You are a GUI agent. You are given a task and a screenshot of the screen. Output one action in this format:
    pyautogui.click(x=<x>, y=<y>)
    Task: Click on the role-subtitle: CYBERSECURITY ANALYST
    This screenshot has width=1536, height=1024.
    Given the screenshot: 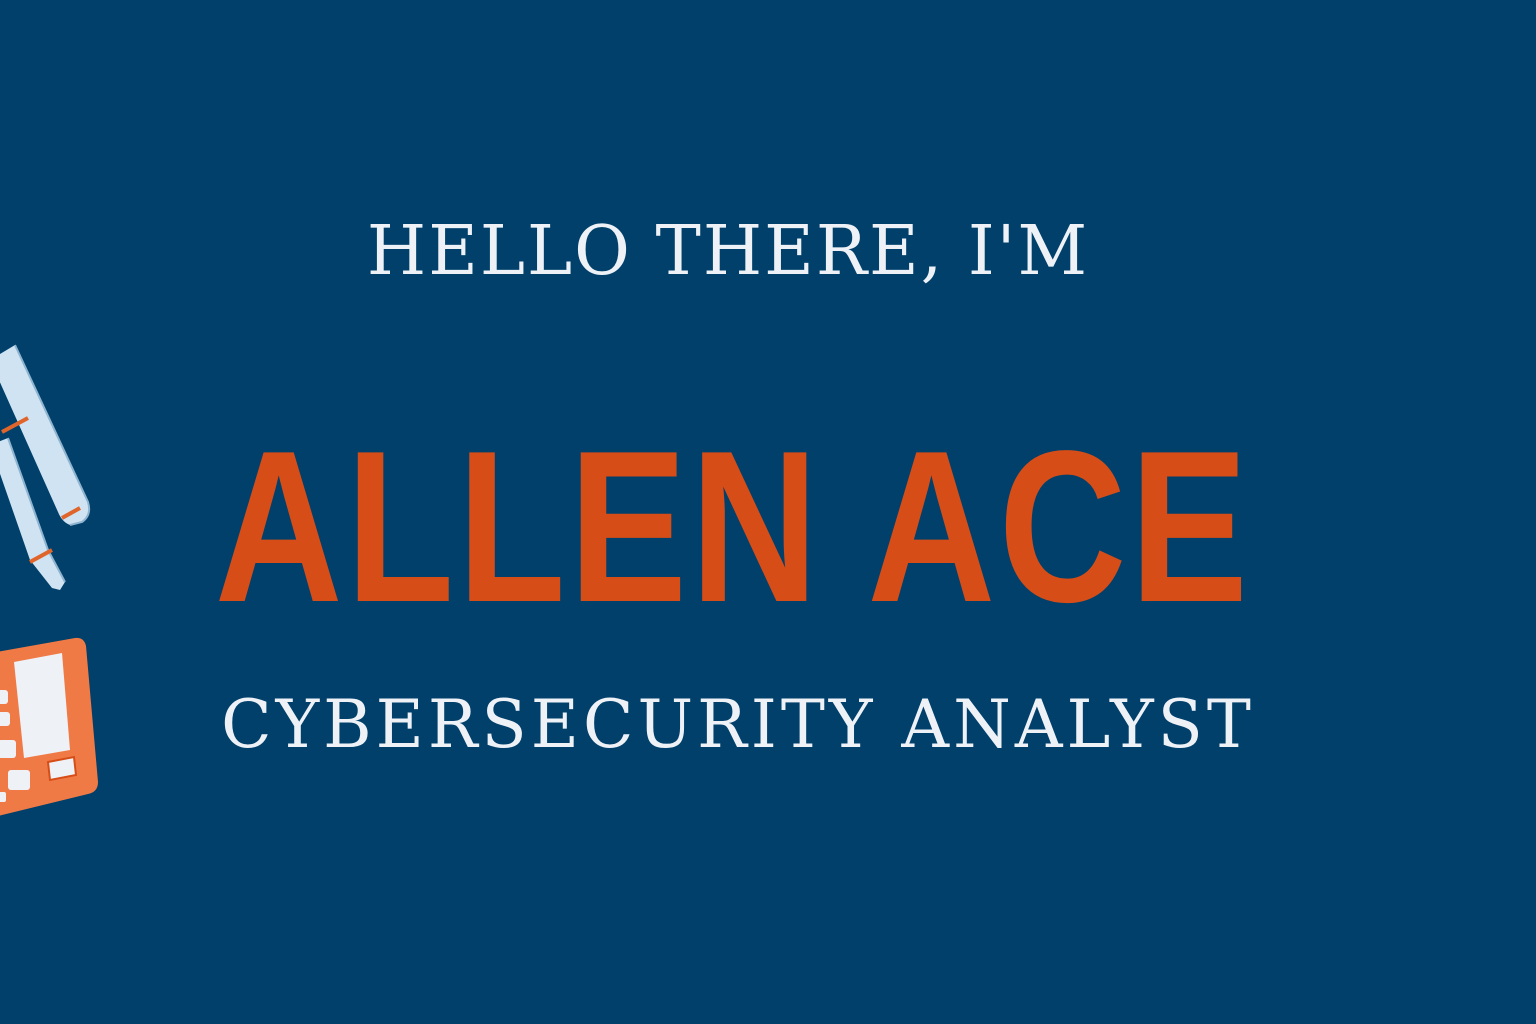 What is the action you would take?
    pyautogui.click(x=738, y=724)
    